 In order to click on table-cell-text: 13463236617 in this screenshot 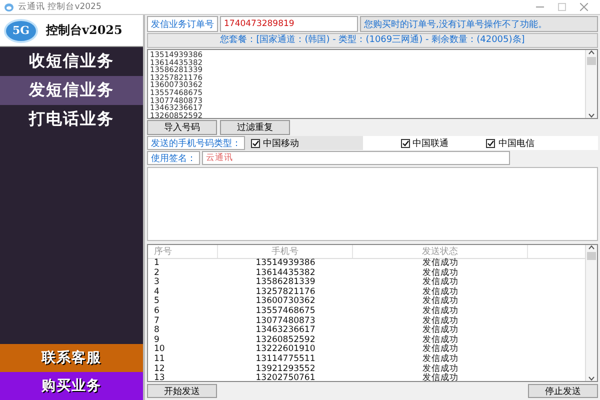, I will do `click(285, 331)`.